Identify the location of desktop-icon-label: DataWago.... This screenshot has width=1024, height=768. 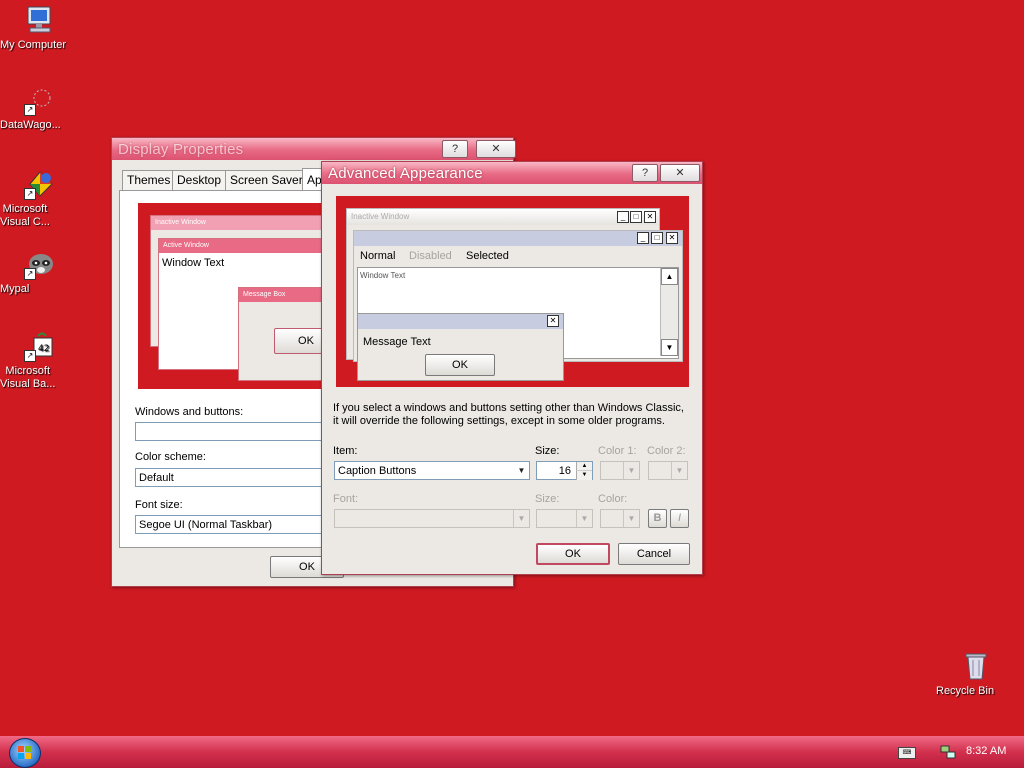
(30, 125).